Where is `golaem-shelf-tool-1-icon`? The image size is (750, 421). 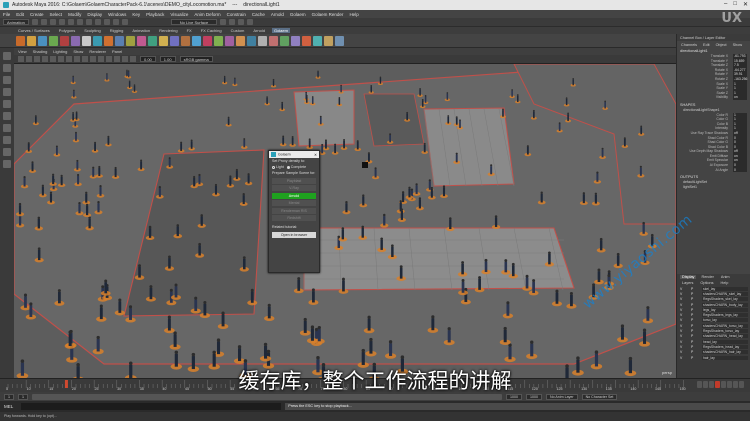 golaem-shelf-tool-1-icon is located at coordinates (20, 40).